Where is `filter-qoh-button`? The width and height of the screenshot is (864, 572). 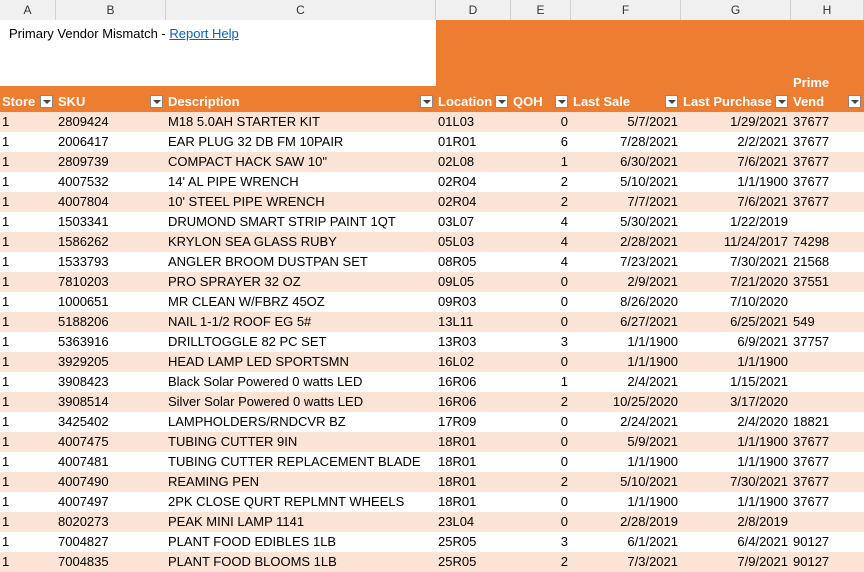 filter-qoh-button is located at coordinates (561, 101).